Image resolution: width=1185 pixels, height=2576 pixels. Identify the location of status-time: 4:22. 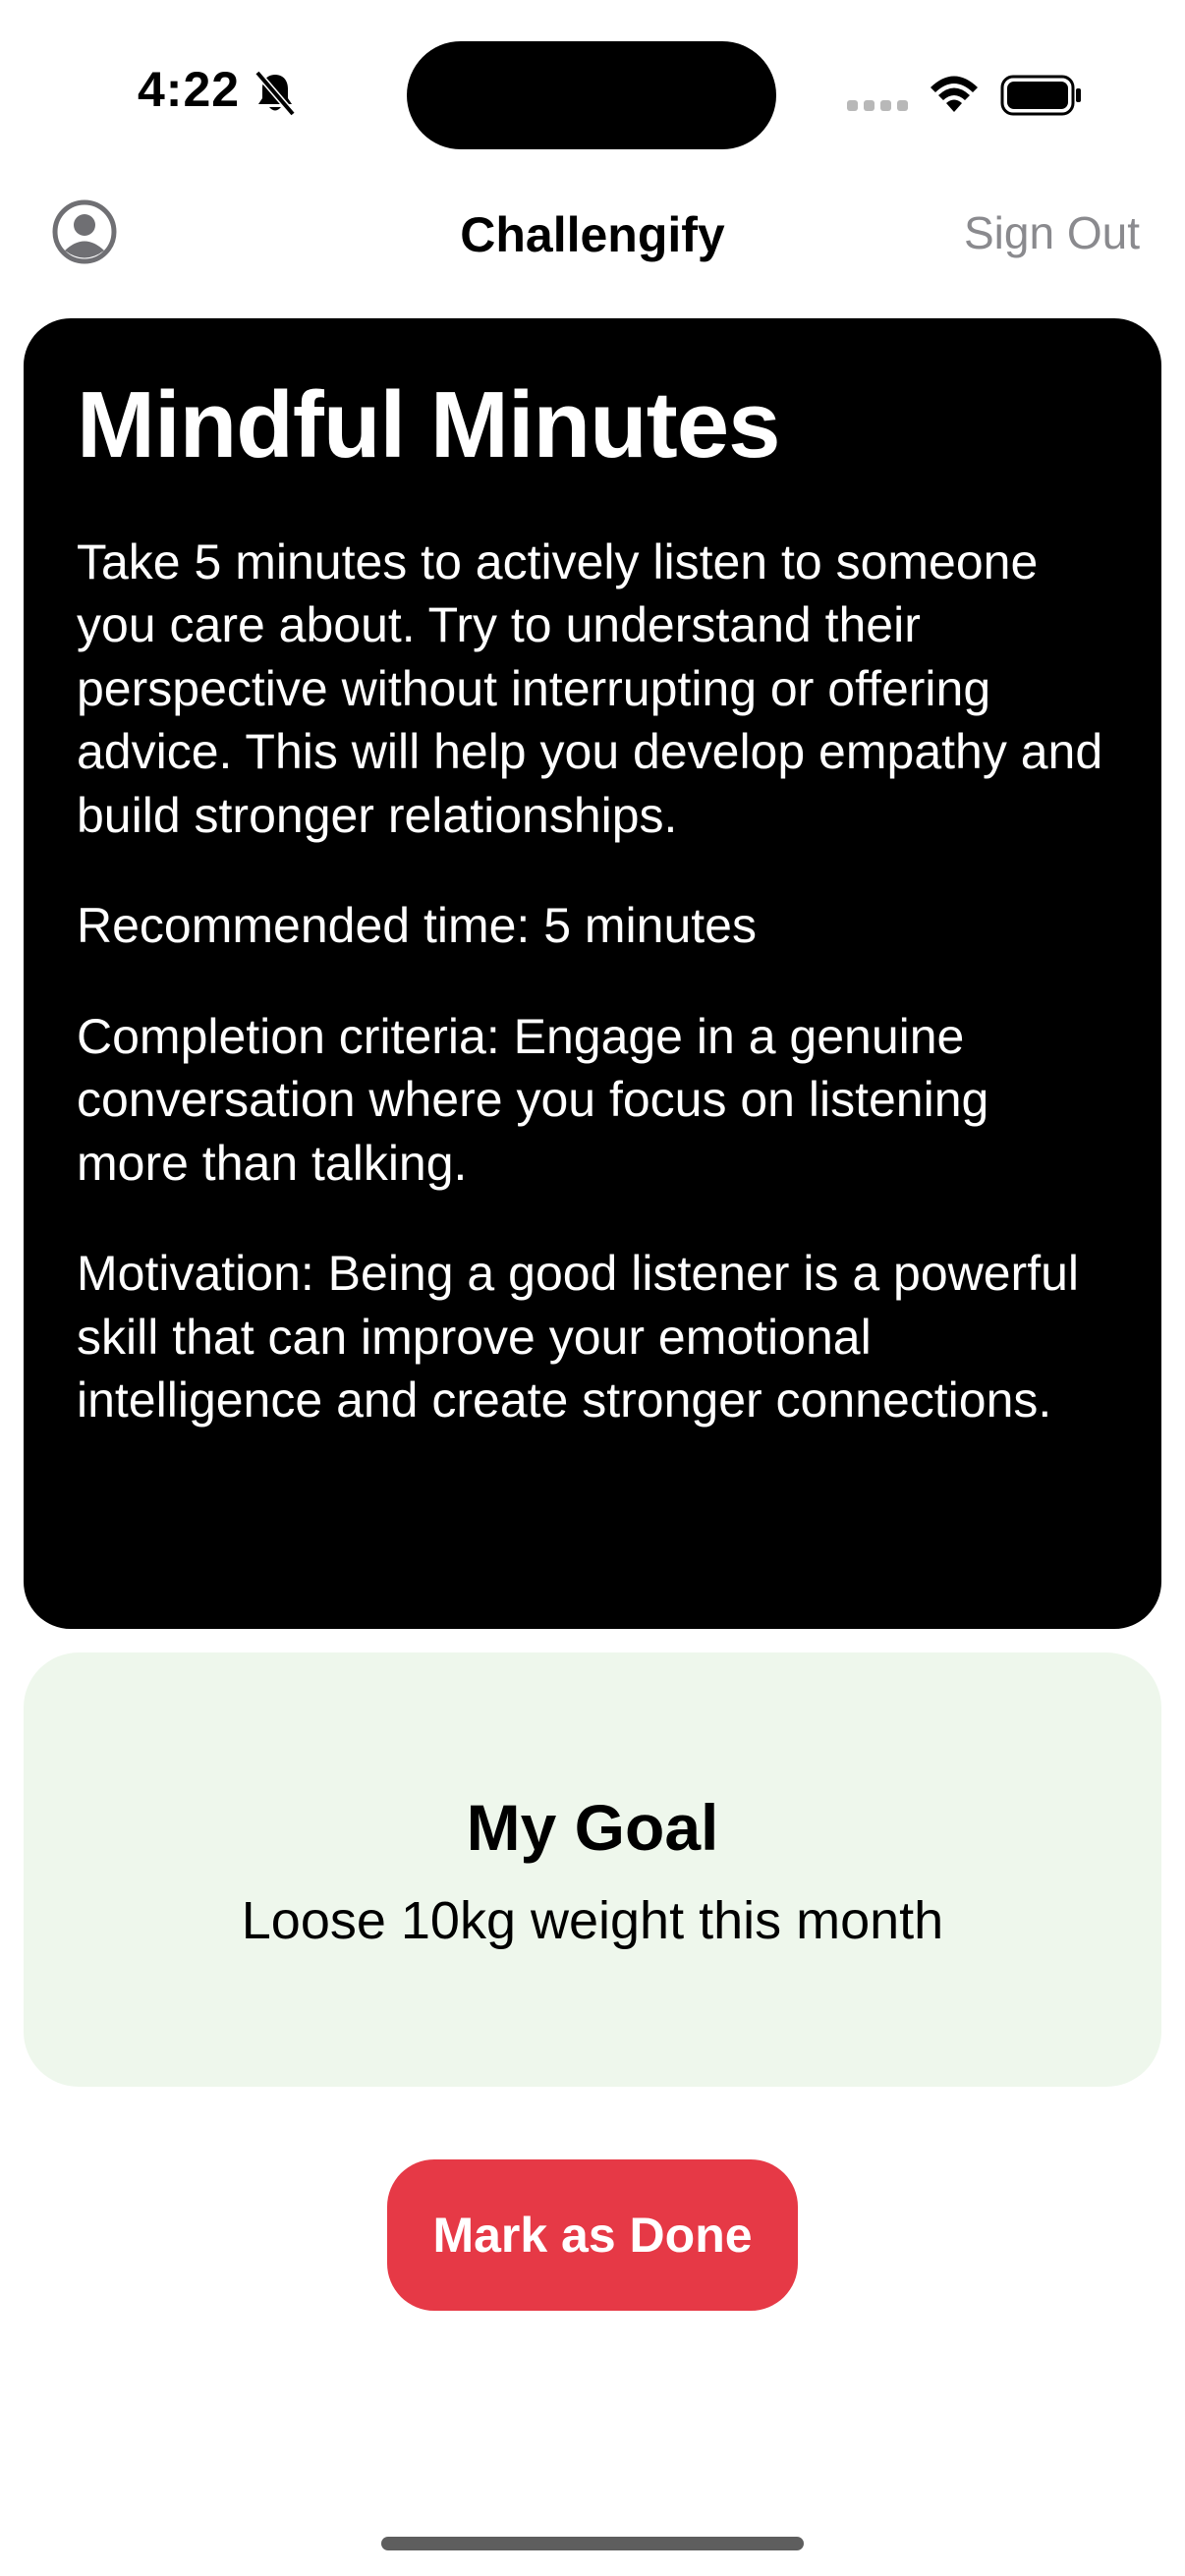
(190, 89).